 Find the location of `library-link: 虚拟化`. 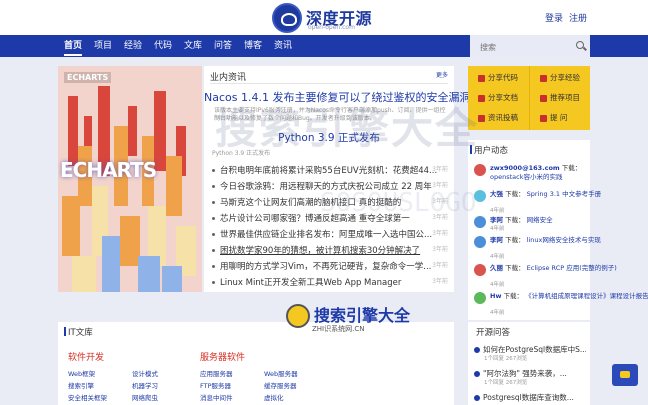

library-link: 虚拟化 is located at coordinates (274, 397).